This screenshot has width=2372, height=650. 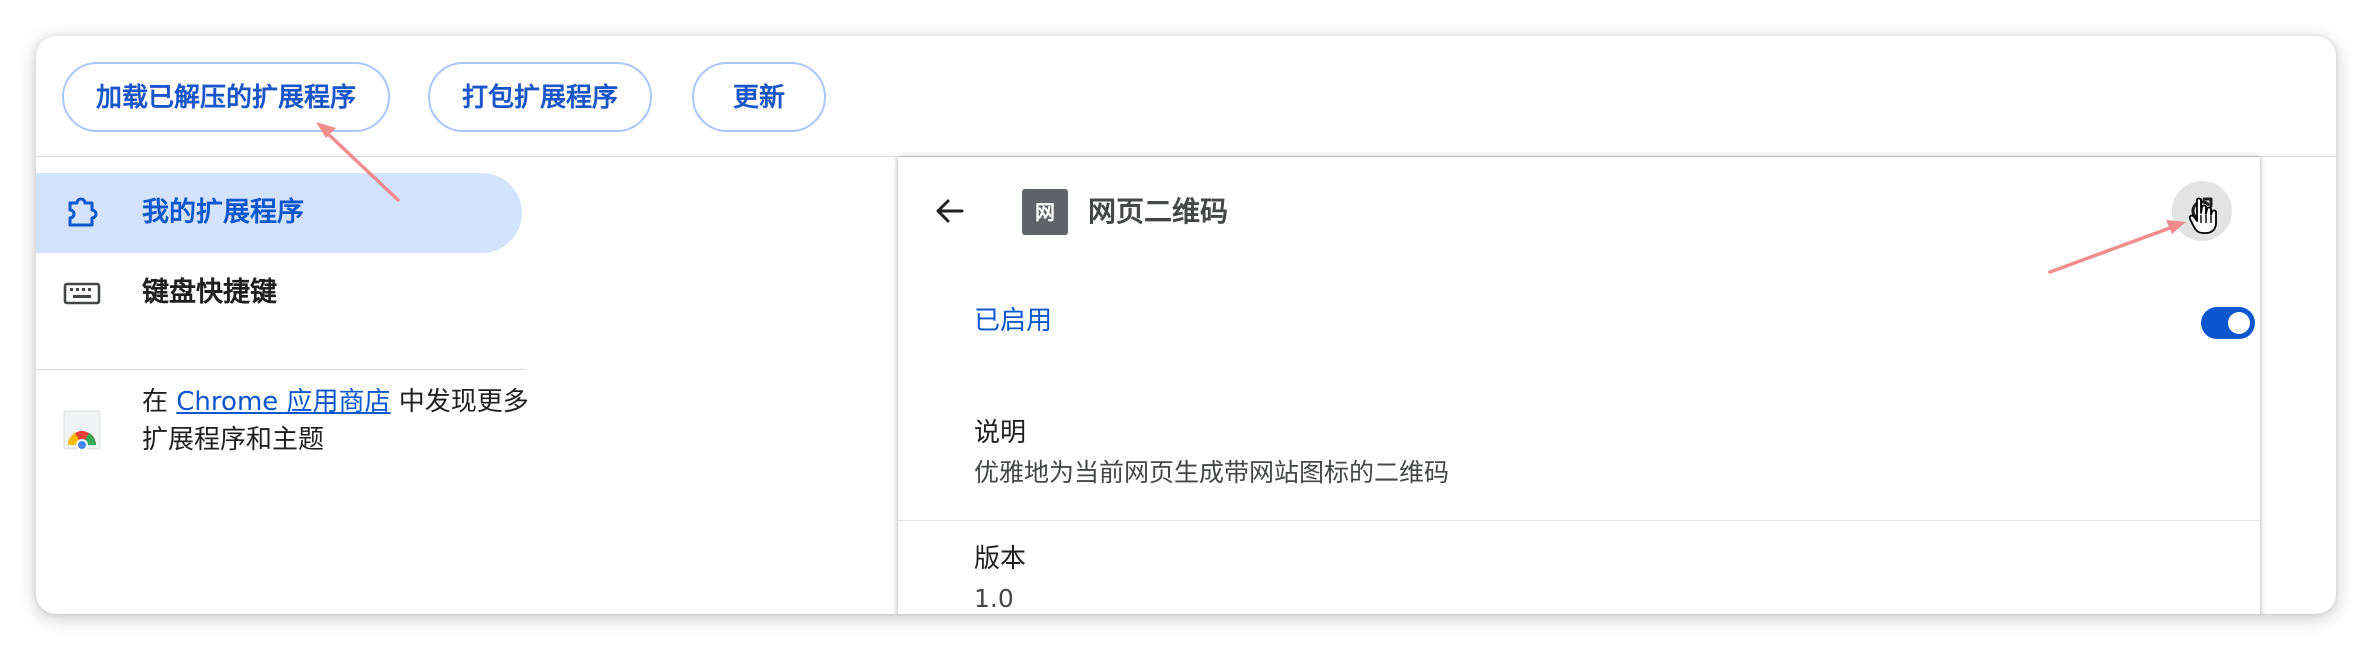 I want to click on sidebar-item-my-extensions: 我的扩展程序, so click(x=279, y=213).